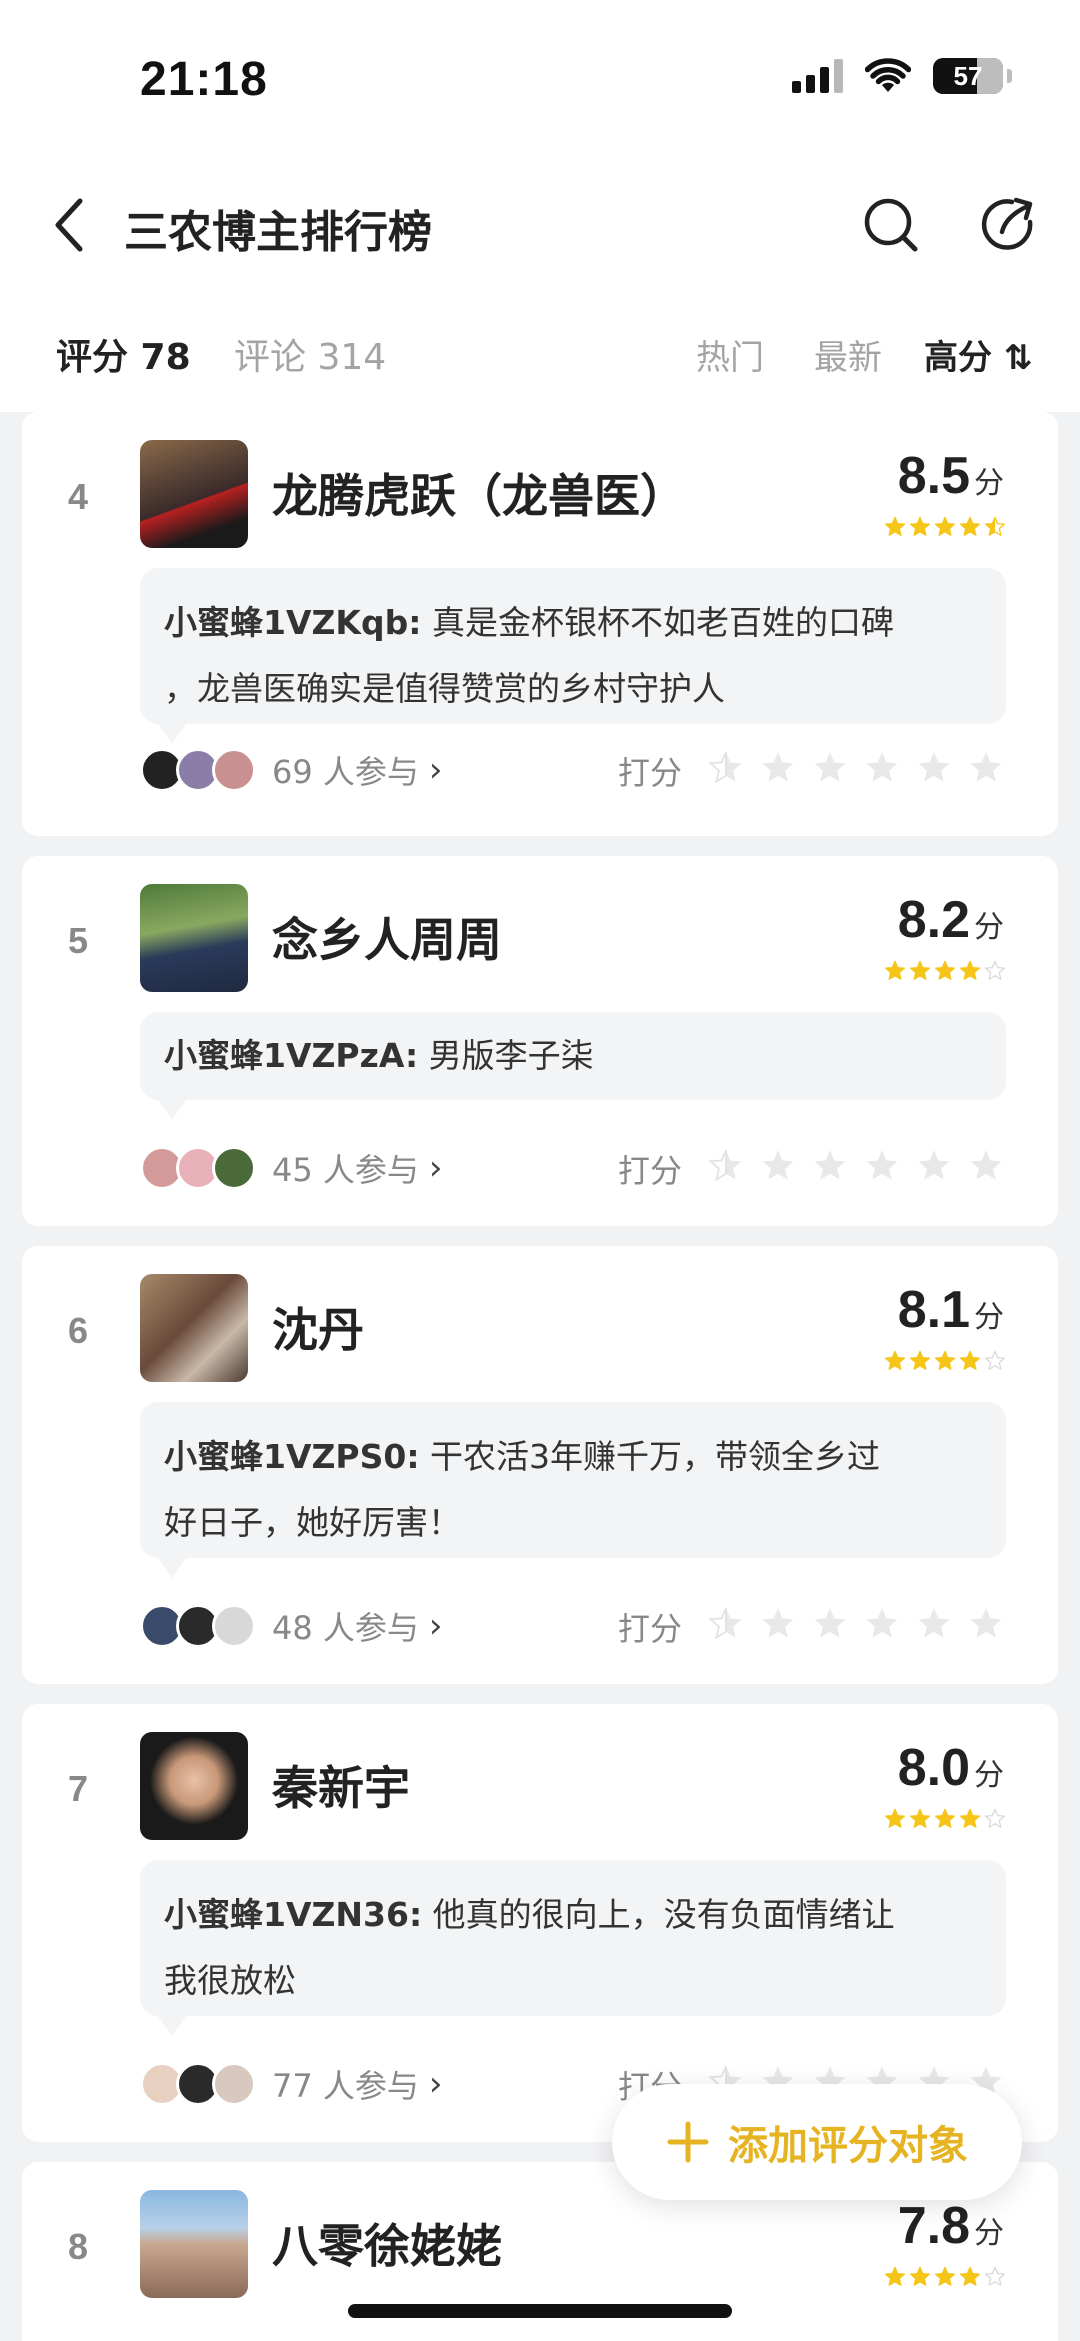  What do you see at coordinates (318, 1330) in the screenshot?
I see `item-name: 沈丹` at bounding box center [318, 1330].